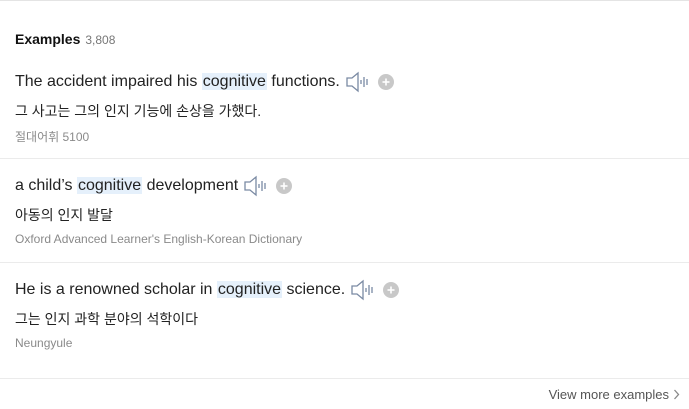  What do you see at coordinates (190, 185) in the screenshot?
I see `sentence-text: development` at bounding box center [190, 185].